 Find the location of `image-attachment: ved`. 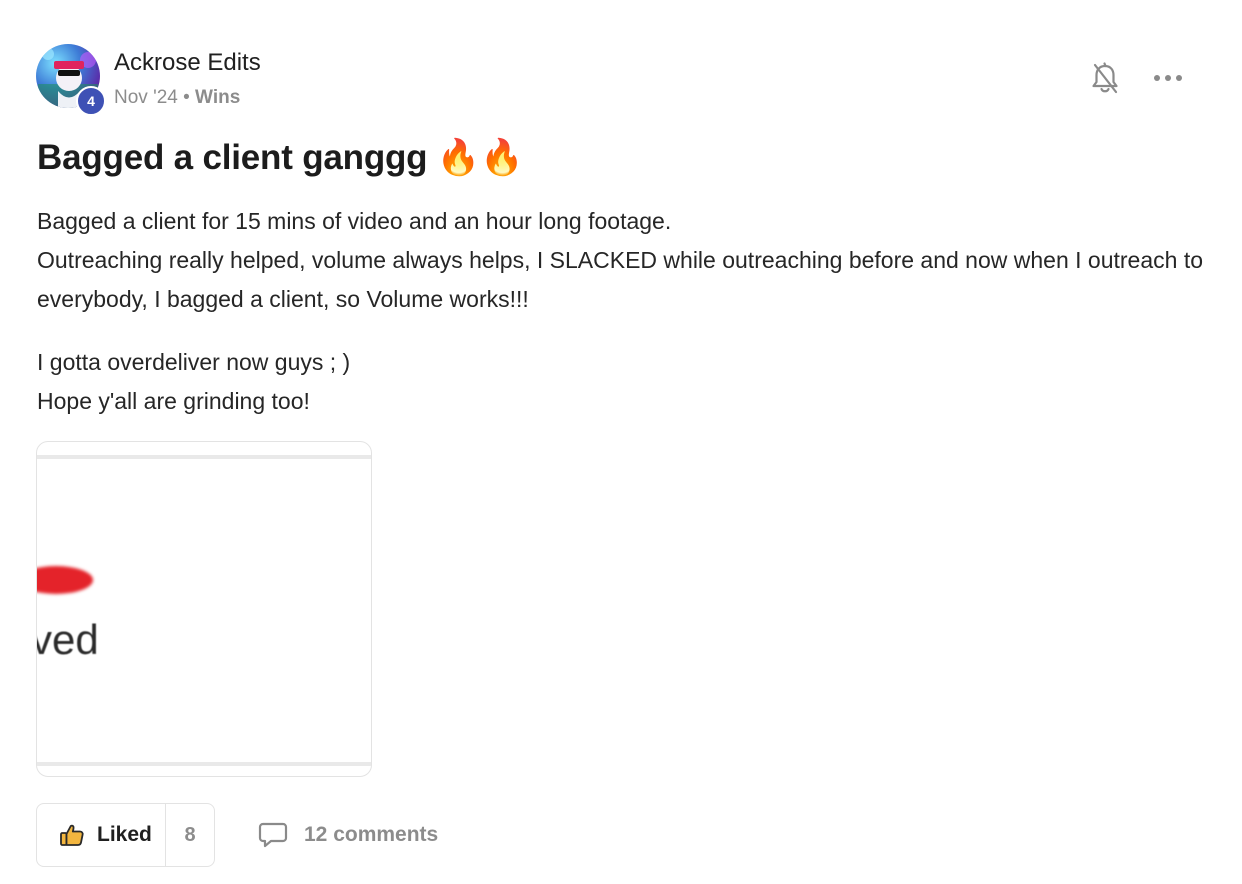

image-attachment: ved is located at coordinates (204, 609).